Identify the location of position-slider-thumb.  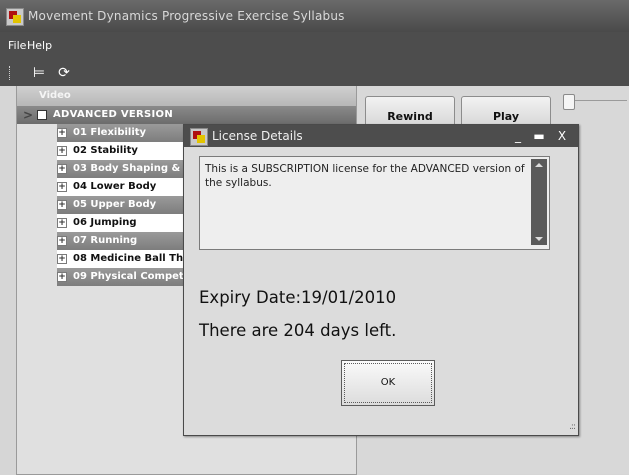
(569, 102).